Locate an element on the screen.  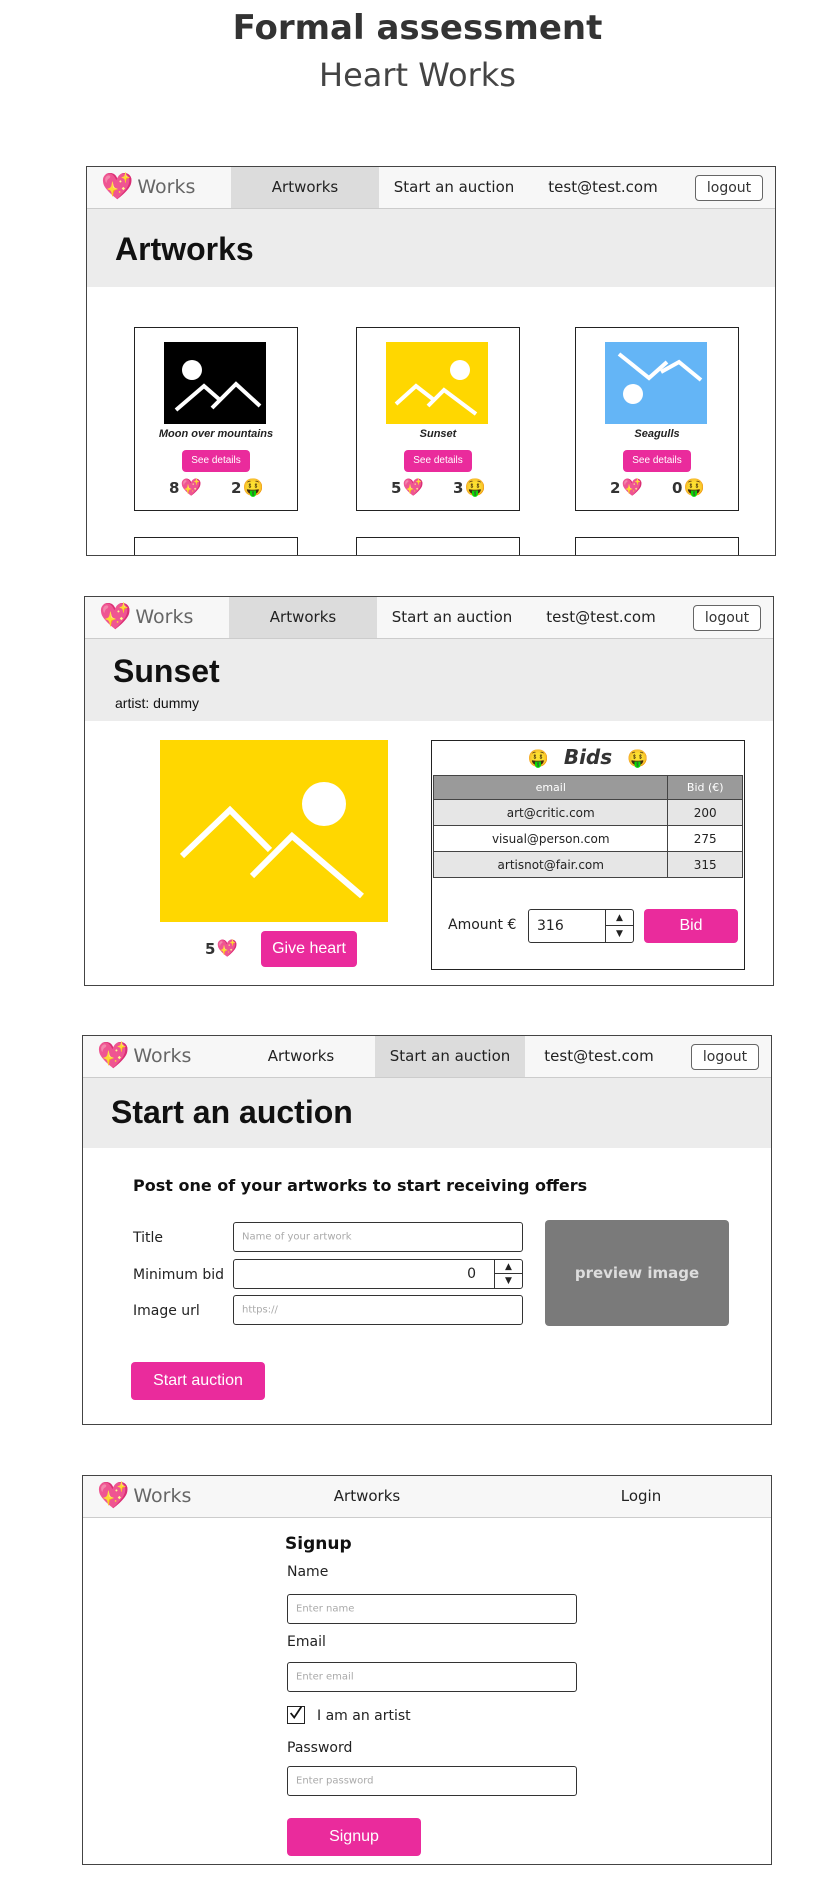
title-input: Name of your artwork is located at coordinates (378, 1237).